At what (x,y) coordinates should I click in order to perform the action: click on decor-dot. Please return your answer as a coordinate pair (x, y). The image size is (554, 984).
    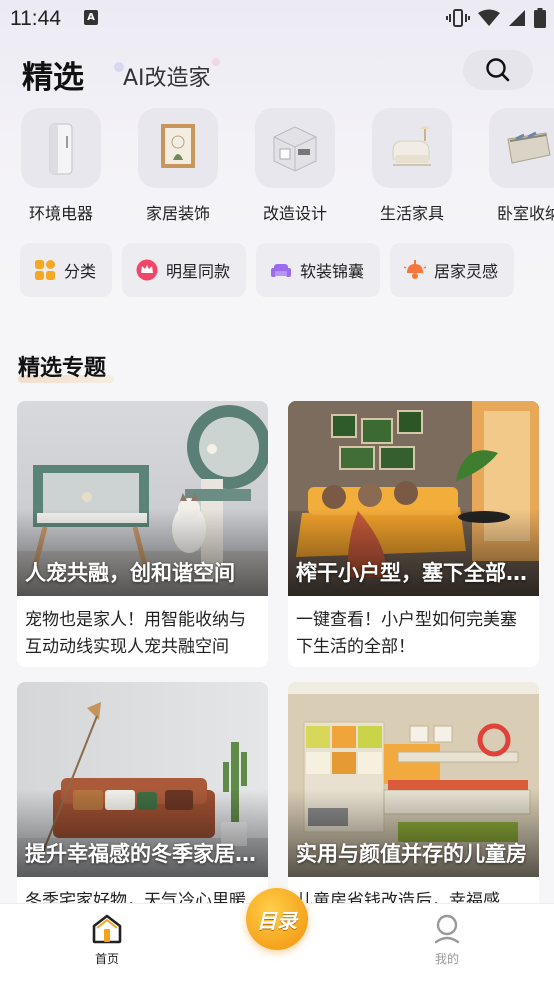
    Looking at the image, I should click on (216, 62).